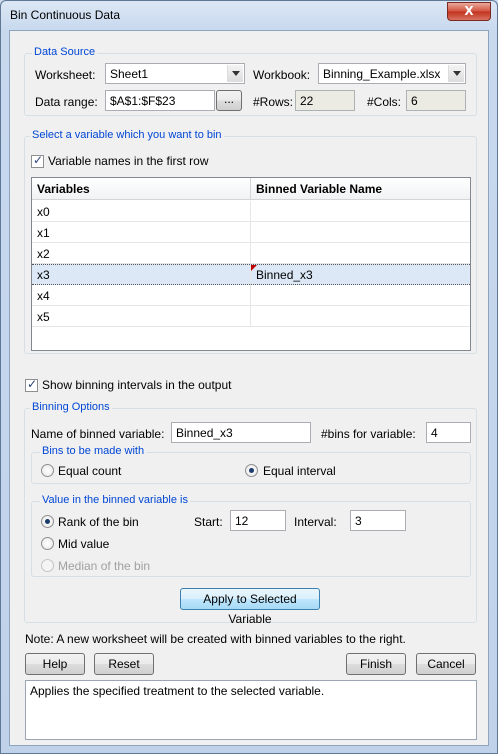 This screenshot has width=498, height=754. Describe the element at coordinates (31, 384) in the screenshot. I see `show-intervals-checkbox` at that location.